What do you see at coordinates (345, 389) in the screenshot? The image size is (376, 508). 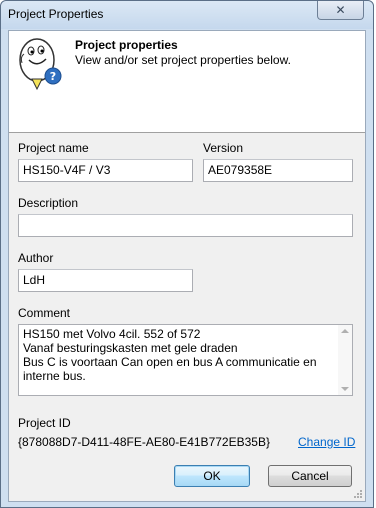 I see `scroll-down-arrow-icon` at bounding box center [345, 389].